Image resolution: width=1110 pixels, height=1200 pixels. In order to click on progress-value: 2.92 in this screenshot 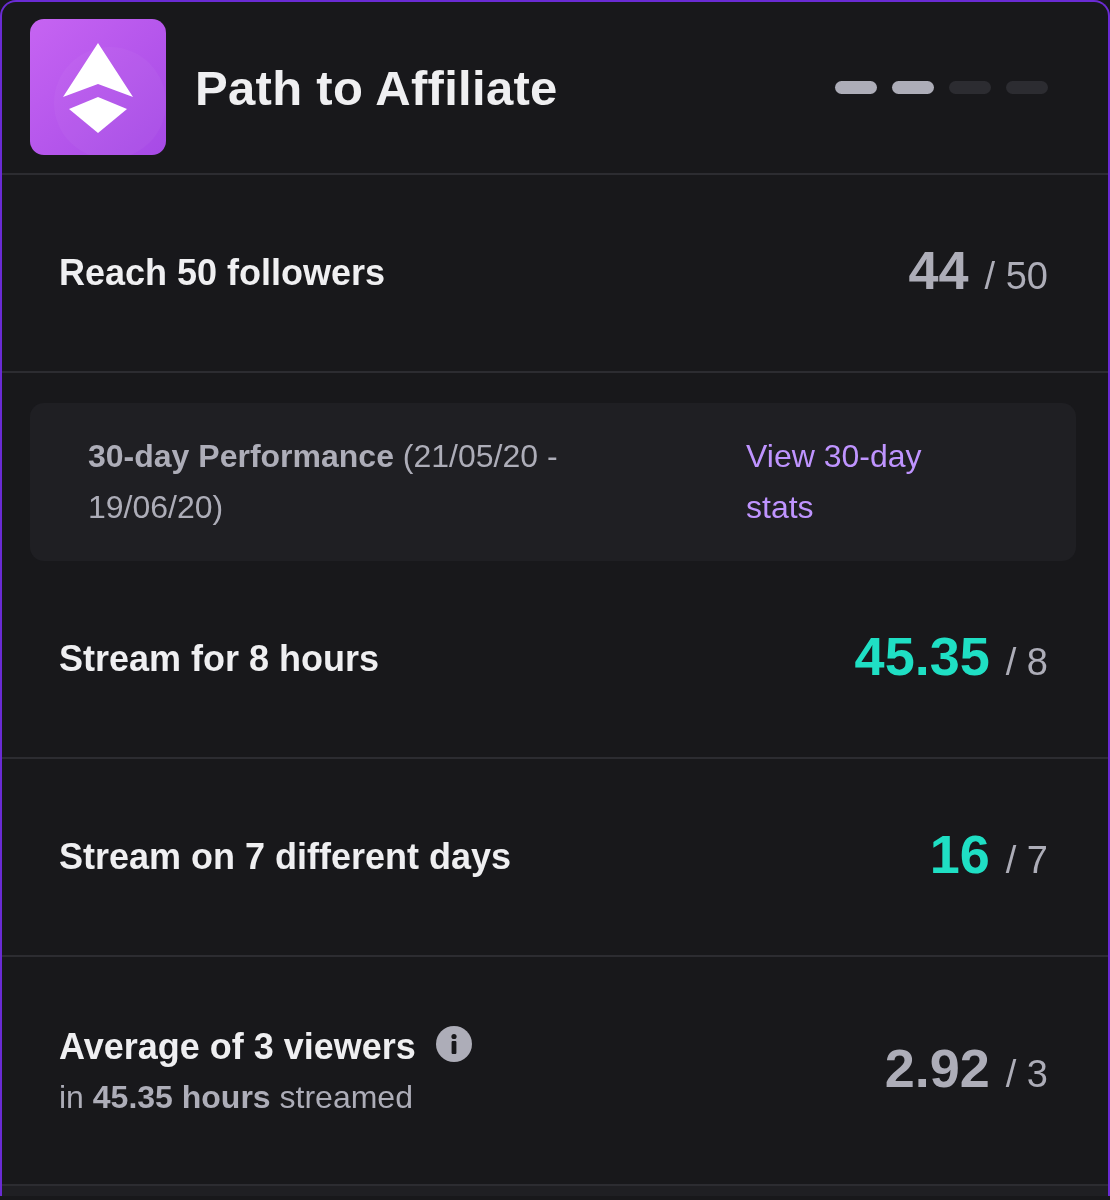, I will do `click(937, 1067)`.